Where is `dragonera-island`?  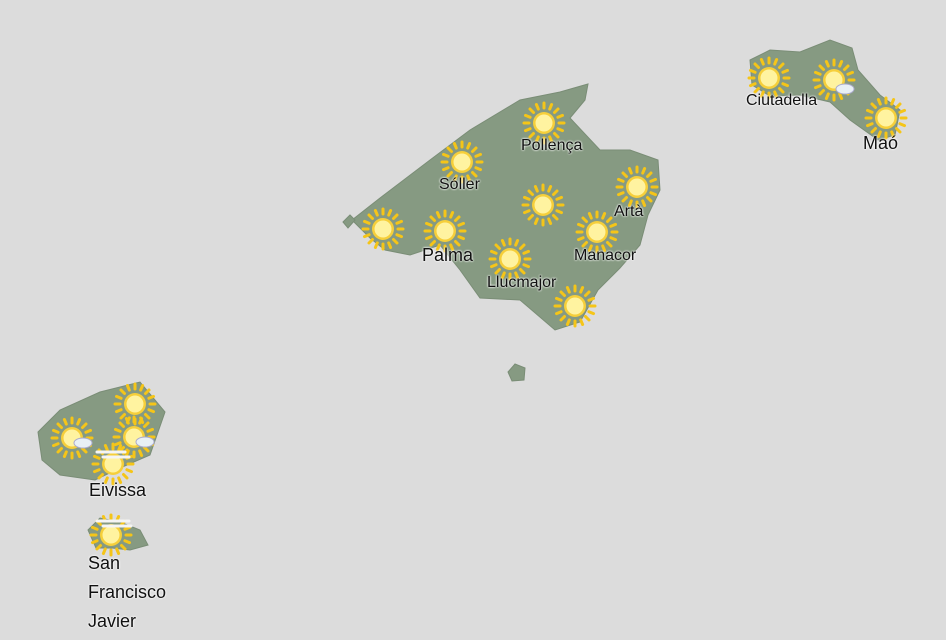
dragonera-island is located at coordinates (349, 221).